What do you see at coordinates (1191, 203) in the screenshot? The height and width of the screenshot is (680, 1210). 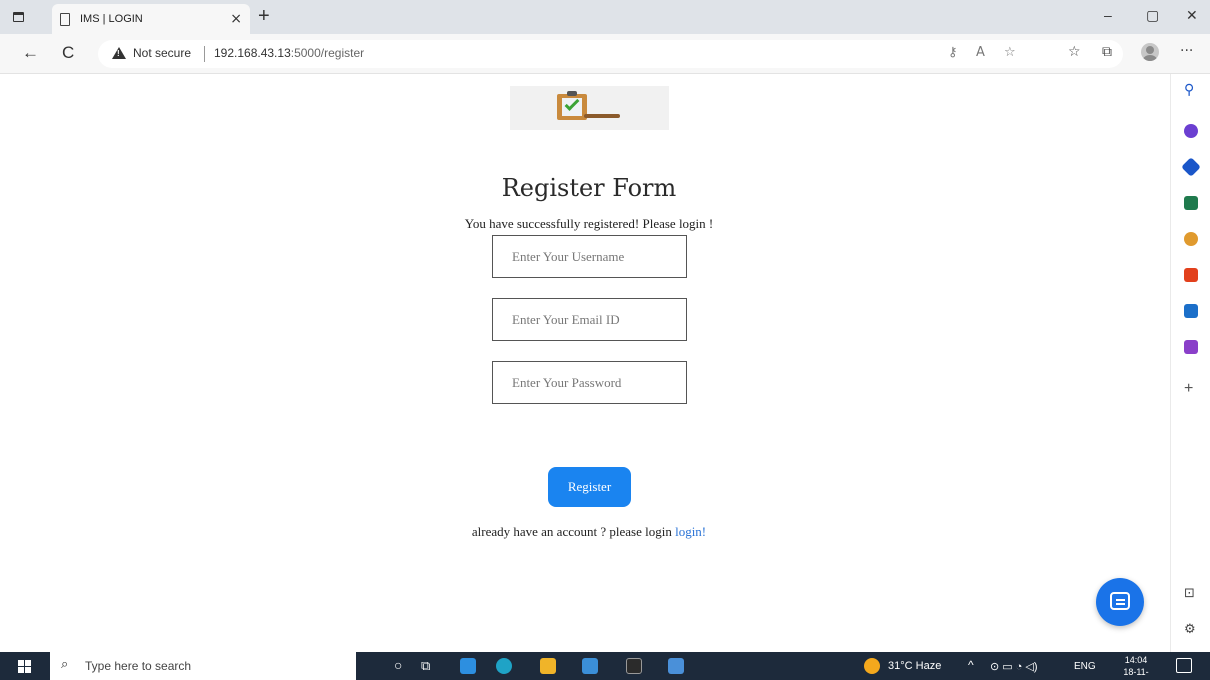 I see `tools-icon` at bounding box center [1191, 203].